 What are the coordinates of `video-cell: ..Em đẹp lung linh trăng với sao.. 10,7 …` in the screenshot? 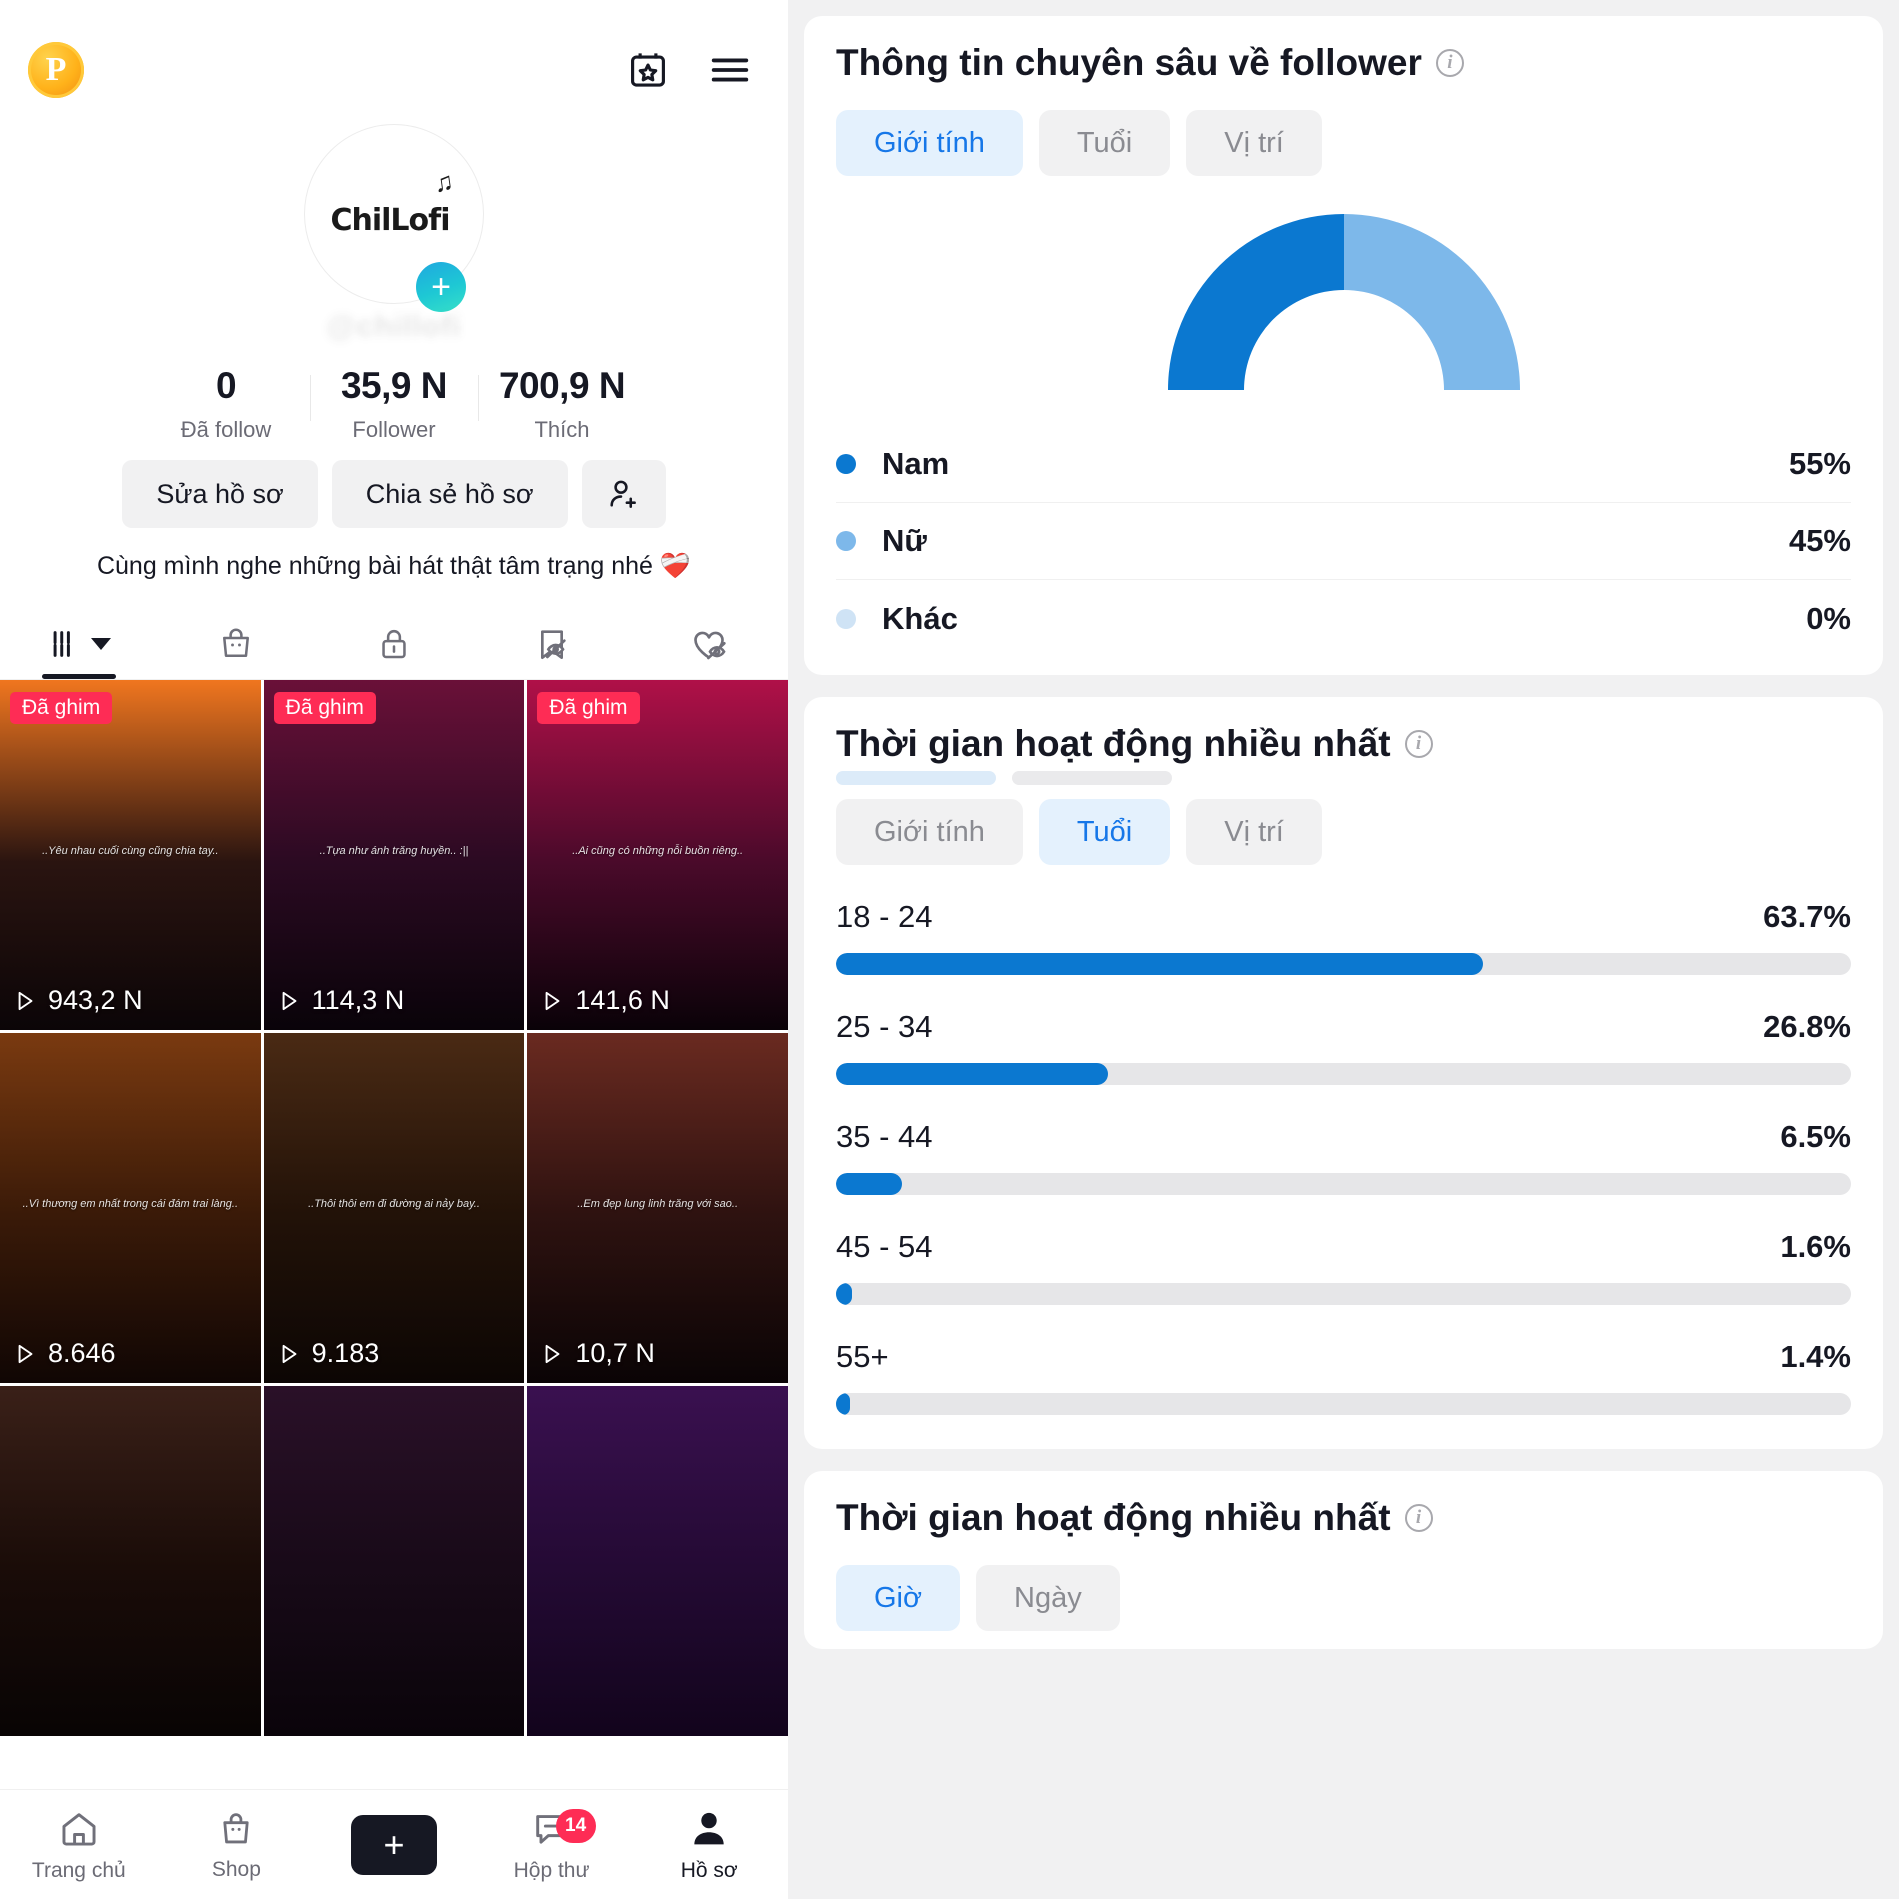 It's located at (657, 1208).